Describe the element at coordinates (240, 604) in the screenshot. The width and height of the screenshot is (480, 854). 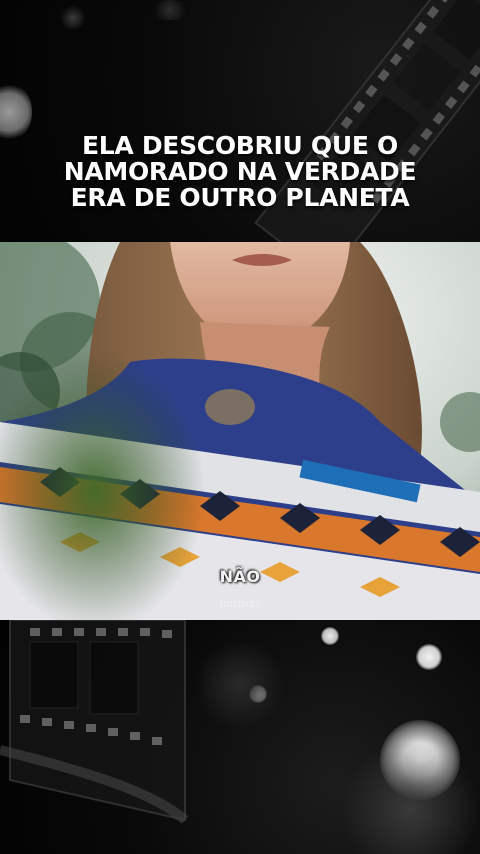
I see `watermark-text: HDTIMES` at that location.